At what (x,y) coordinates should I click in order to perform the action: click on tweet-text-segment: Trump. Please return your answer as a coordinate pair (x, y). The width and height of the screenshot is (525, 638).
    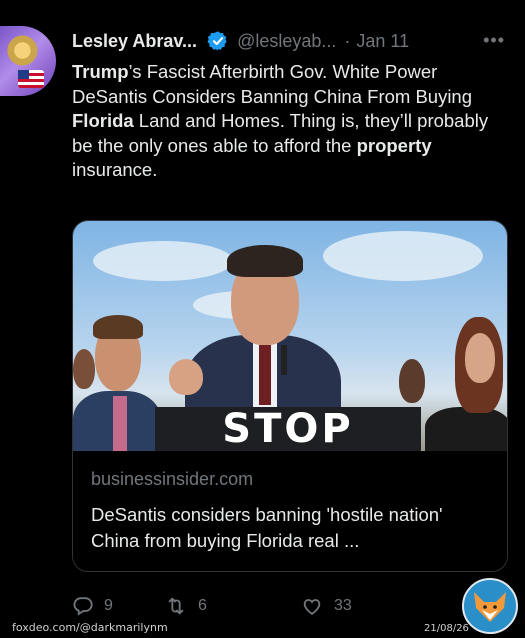
    Looking at the image, I should click on (100, 71).